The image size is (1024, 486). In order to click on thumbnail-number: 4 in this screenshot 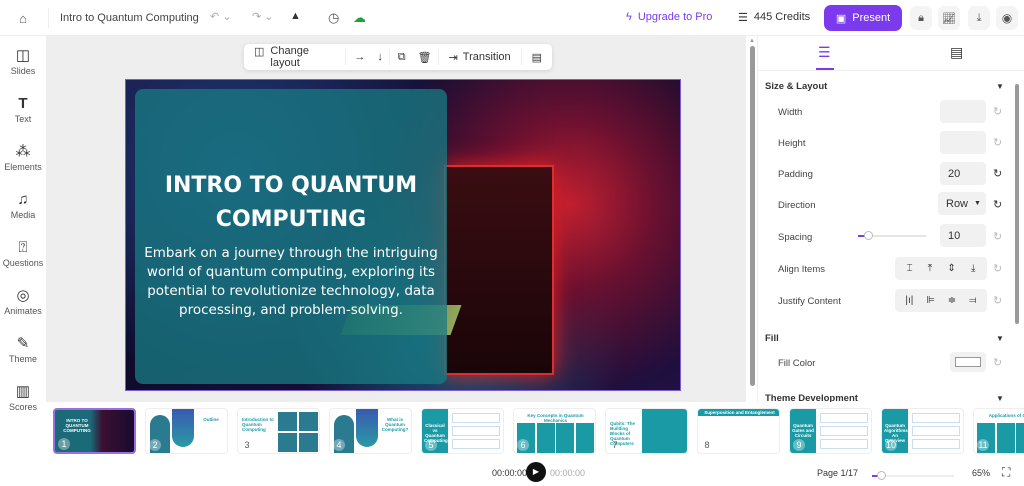, I will do `click(339, 445)`.